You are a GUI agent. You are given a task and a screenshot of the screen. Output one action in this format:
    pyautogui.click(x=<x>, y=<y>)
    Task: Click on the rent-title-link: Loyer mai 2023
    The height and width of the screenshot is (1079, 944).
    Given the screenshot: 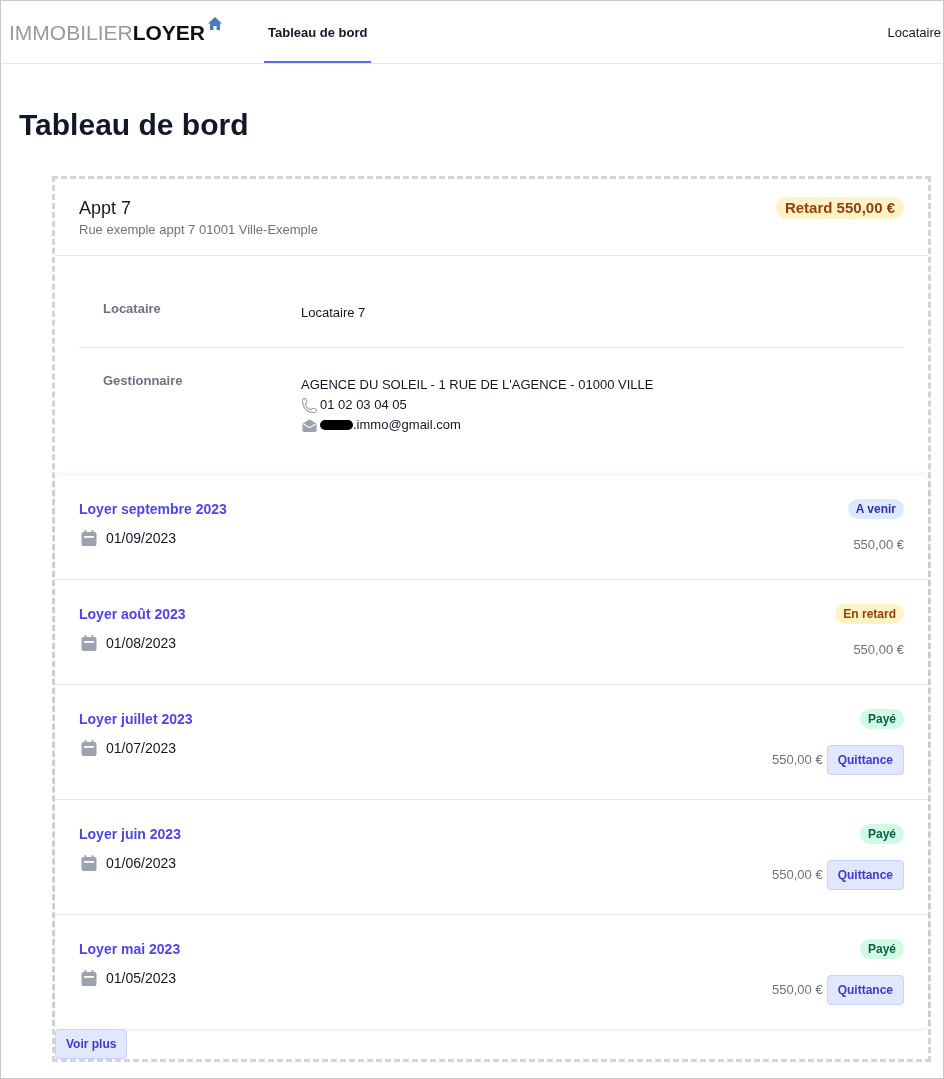 What is the action you would take?
    pyautogui.click(x=130, y=949)
    